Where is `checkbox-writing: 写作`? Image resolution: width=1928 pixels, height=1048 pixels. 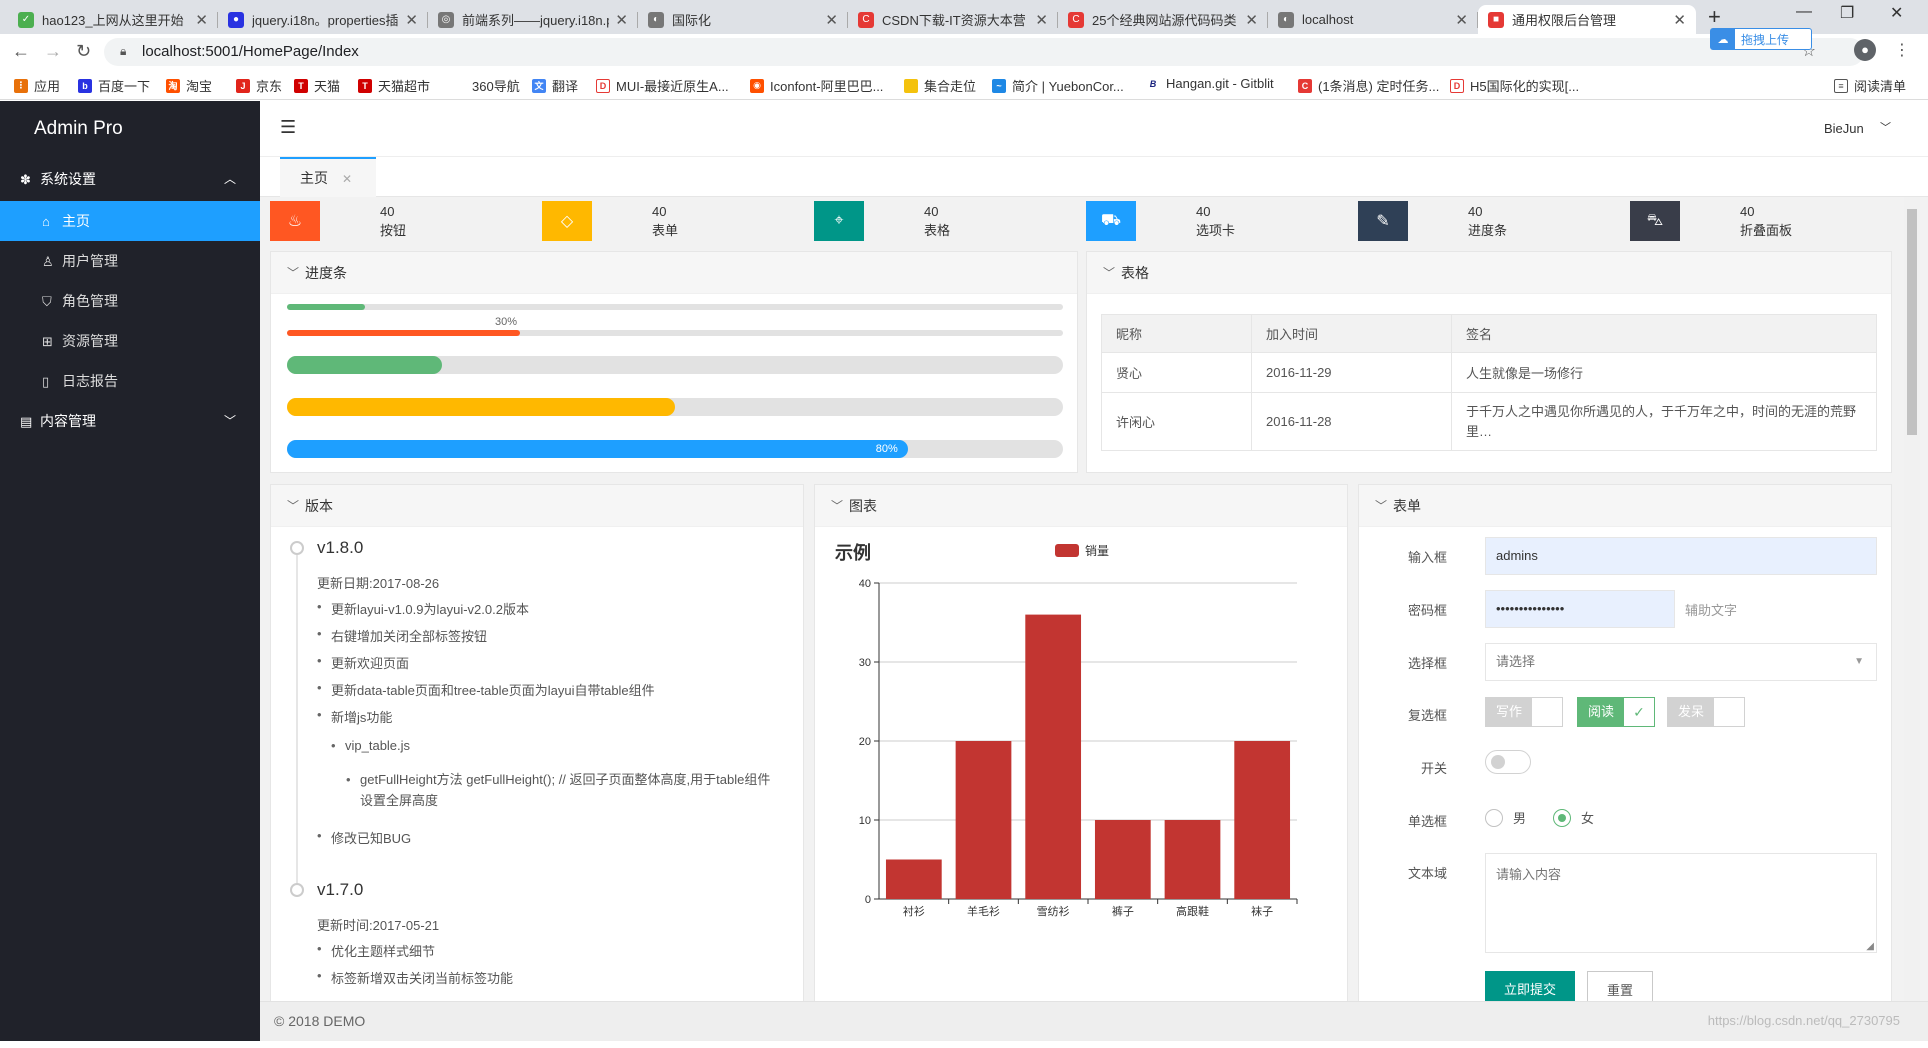 checkbox-writing: 写作 is located at coordinates (1524, 712).